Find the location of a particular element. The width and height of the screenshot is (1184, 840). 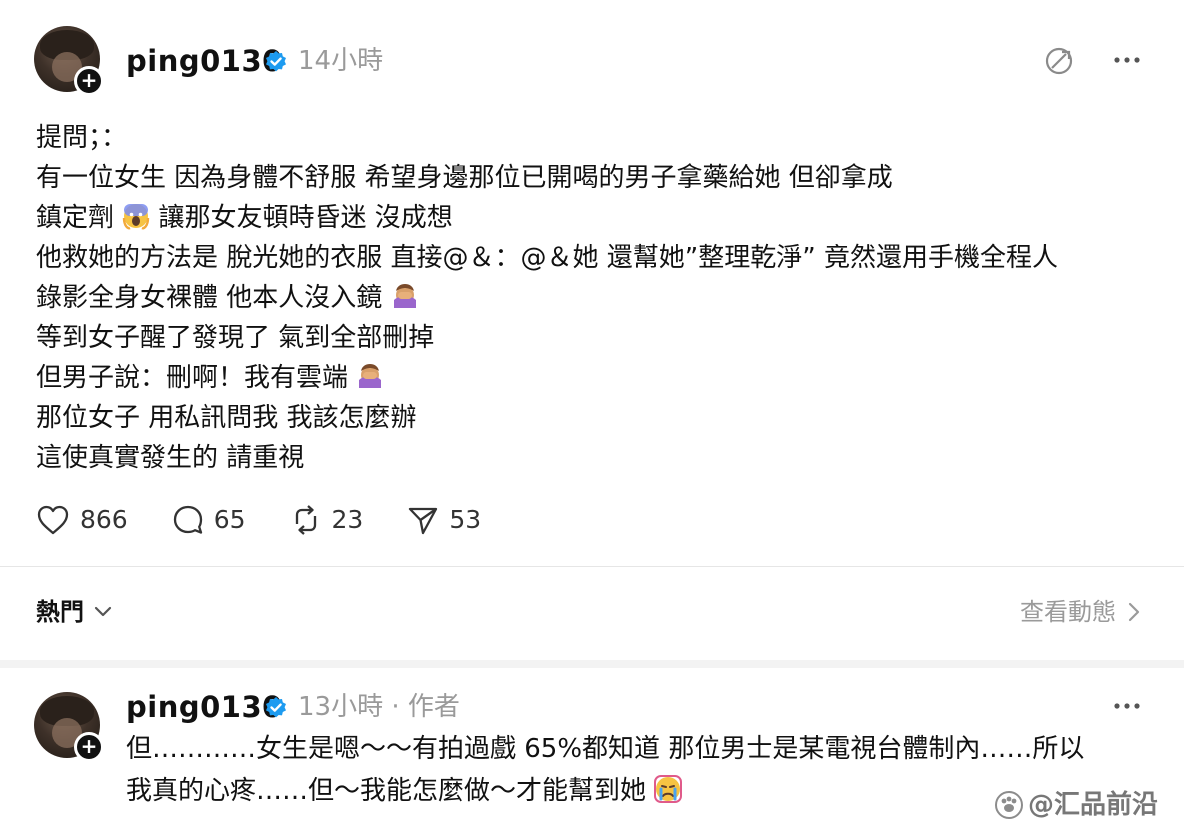

repost-count: 23 is located at coordinates (347, 519).